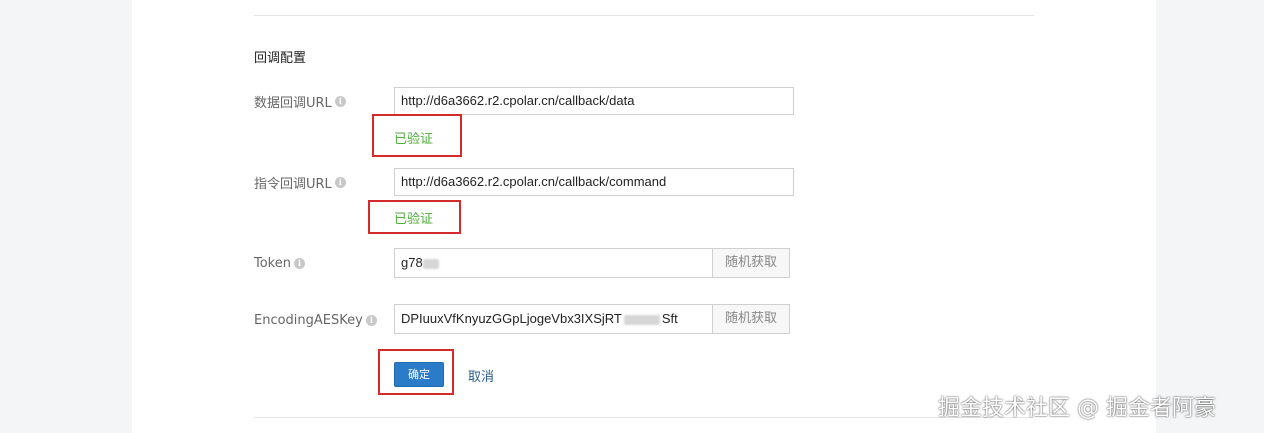 The height and width of the screenshot is (433, 1264). What do you see at coordinates (417, 135) in the screenshot?
I see `highlight-box-data-status` at bounding box center [417, 135].